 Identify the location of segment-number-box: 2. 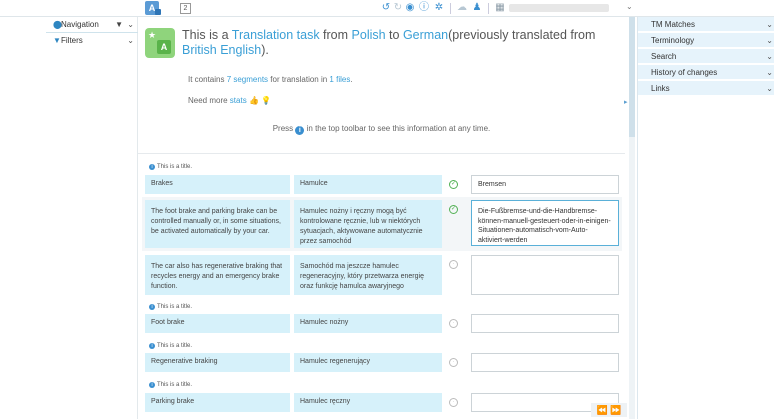
(185, 8).